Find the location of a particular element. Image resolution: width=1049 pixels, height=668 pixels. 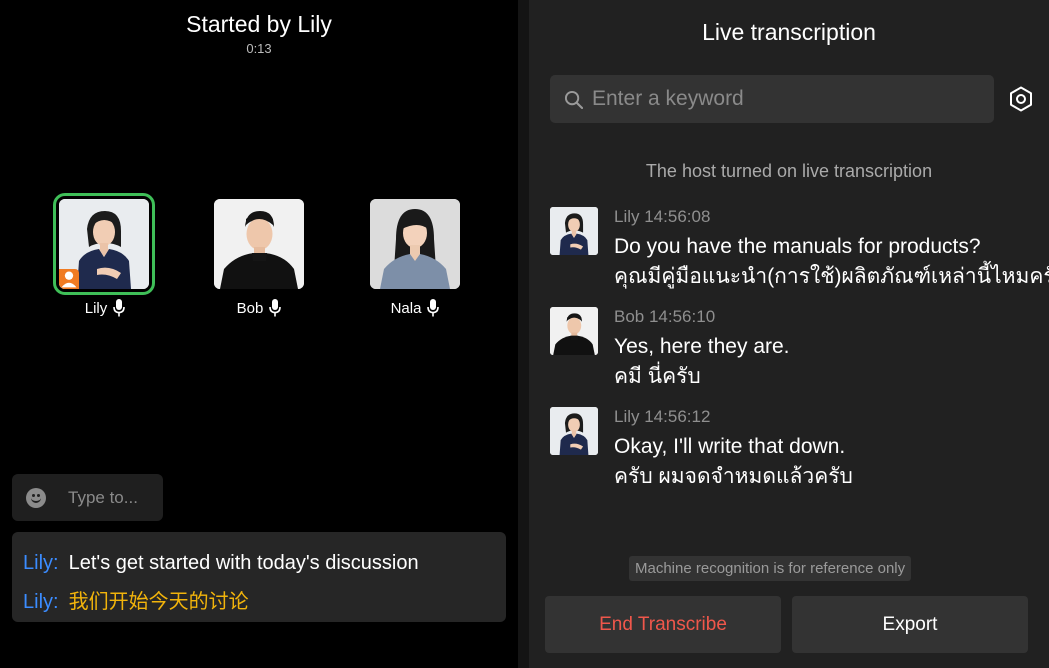

message-text: Okay, I'll write that down. is located at coordinates (730, 446).